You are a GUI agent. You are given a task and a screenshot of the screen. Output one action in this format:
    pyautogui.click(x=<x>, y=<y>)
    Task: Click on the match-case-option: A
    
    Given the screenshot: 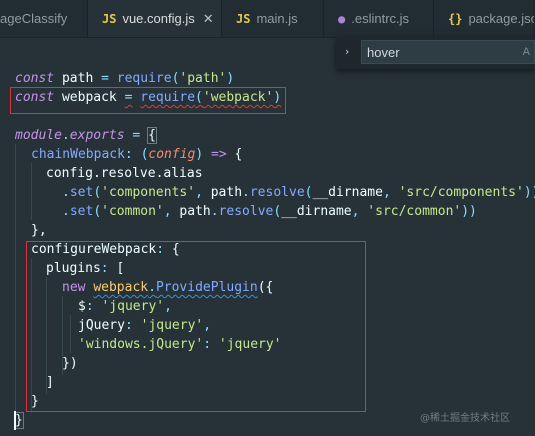 What is the action you would take?
    pyautogui.click(x=526, y=52)
    